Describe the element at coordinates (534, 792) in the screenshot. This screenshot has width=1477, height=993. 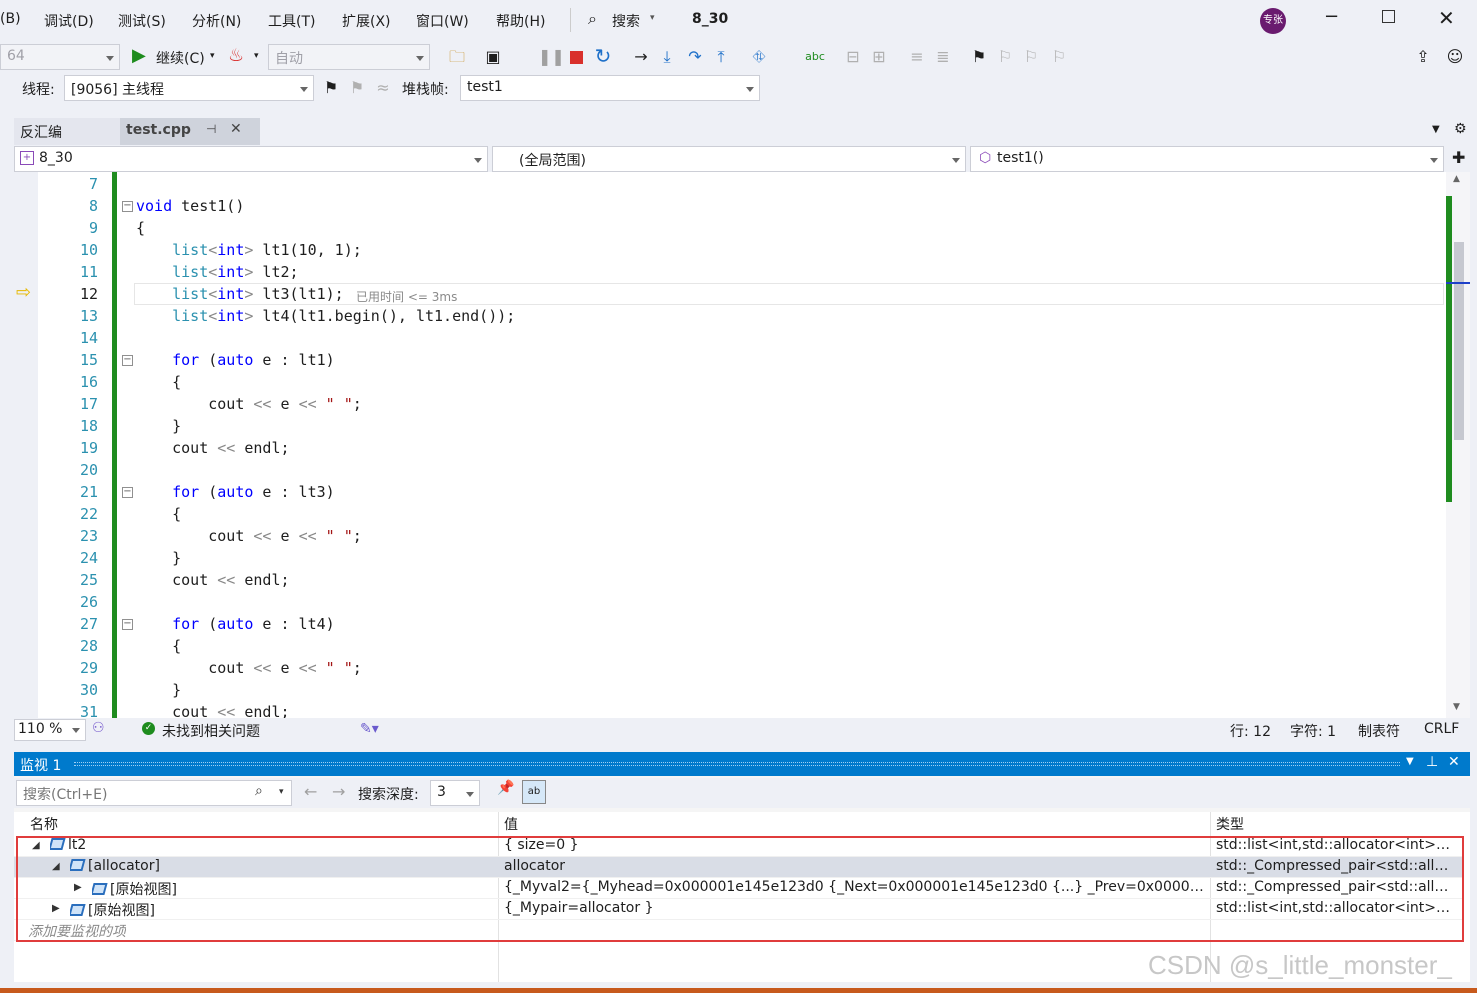
I see `hex-display-icon: ab` at that location.